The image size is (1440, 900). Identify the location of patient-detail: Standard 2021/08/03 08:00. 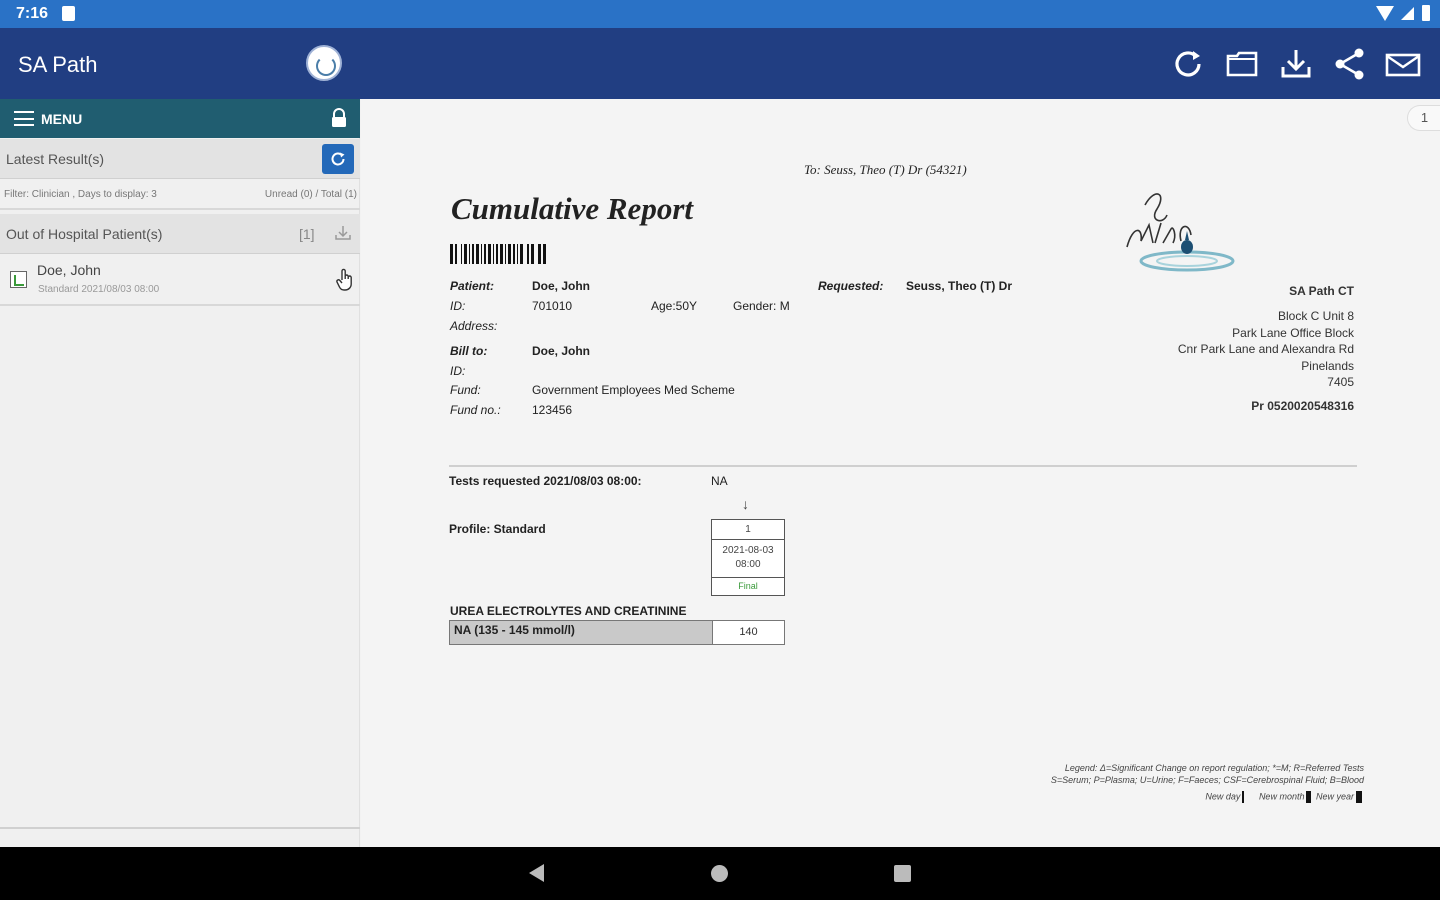
(99, 289).